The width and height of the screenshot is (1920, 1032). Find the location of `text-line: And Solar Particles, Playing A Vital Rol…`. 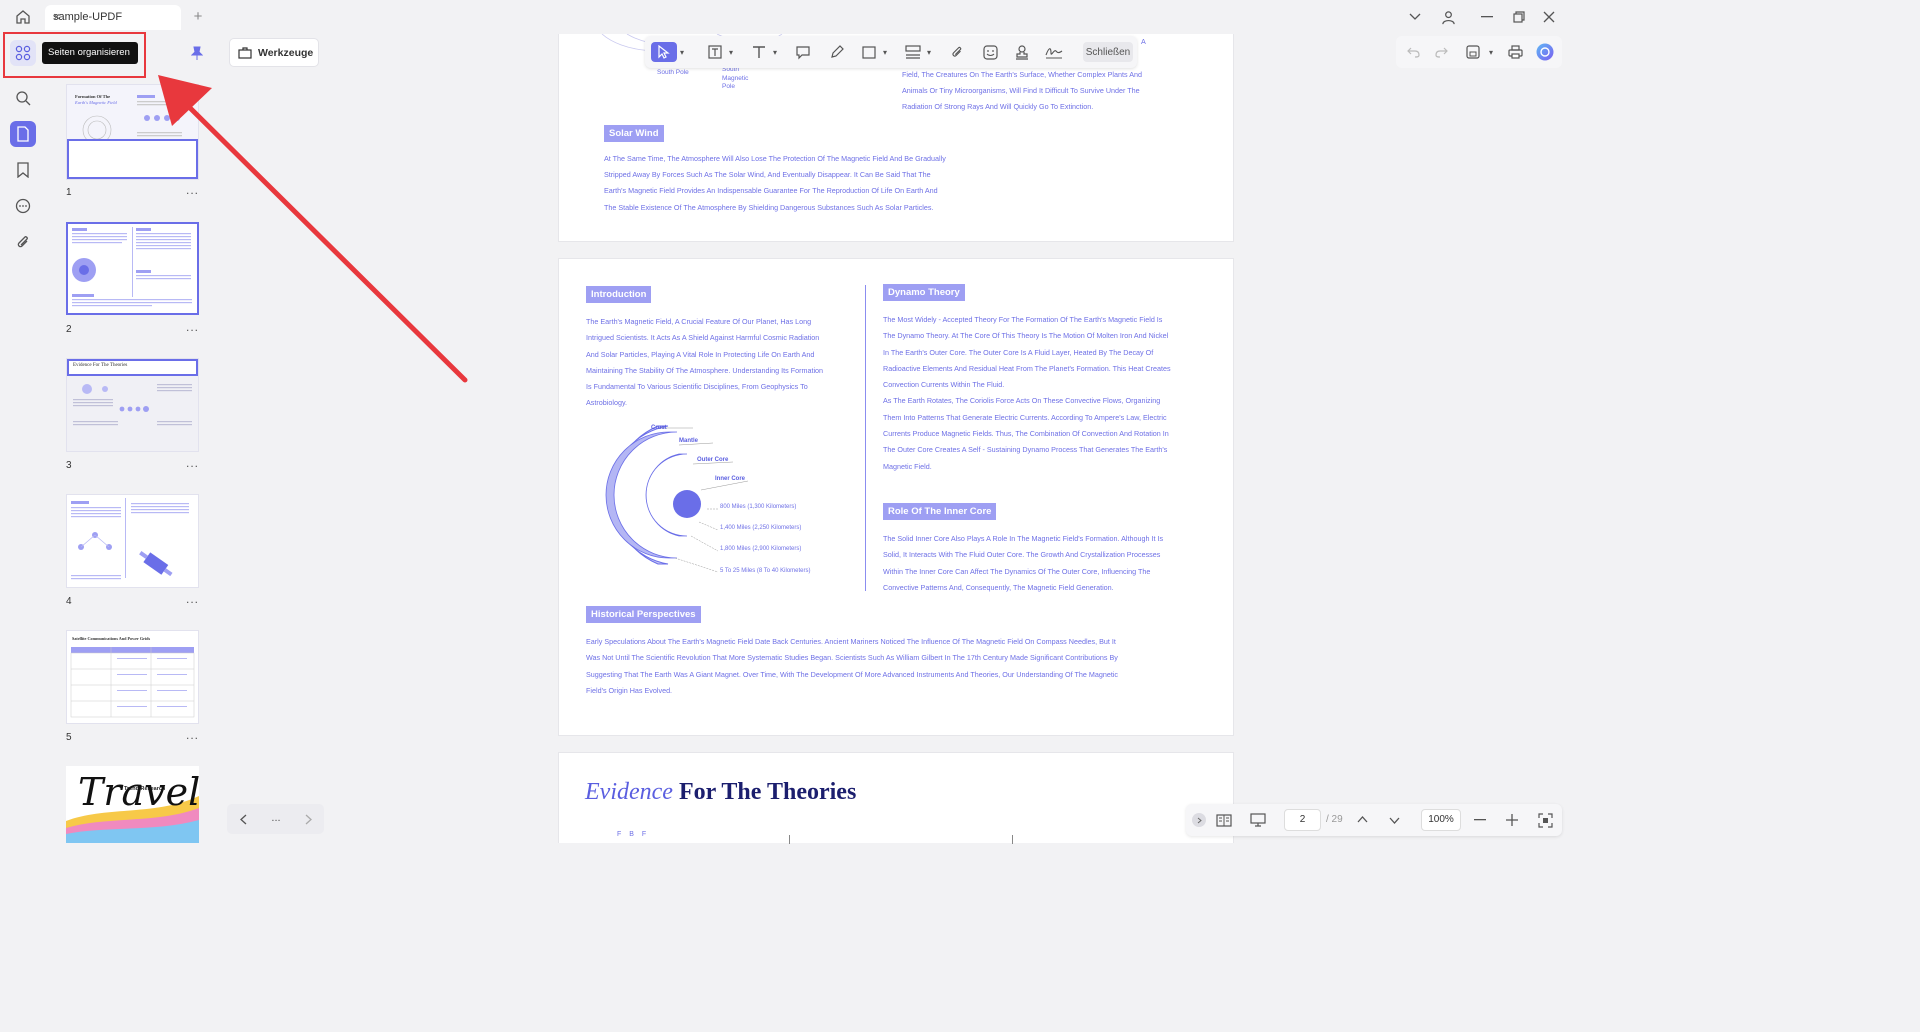

text-line: And Solar Particles, Playing A Vital Rol… is located at coordinates (700, 354).